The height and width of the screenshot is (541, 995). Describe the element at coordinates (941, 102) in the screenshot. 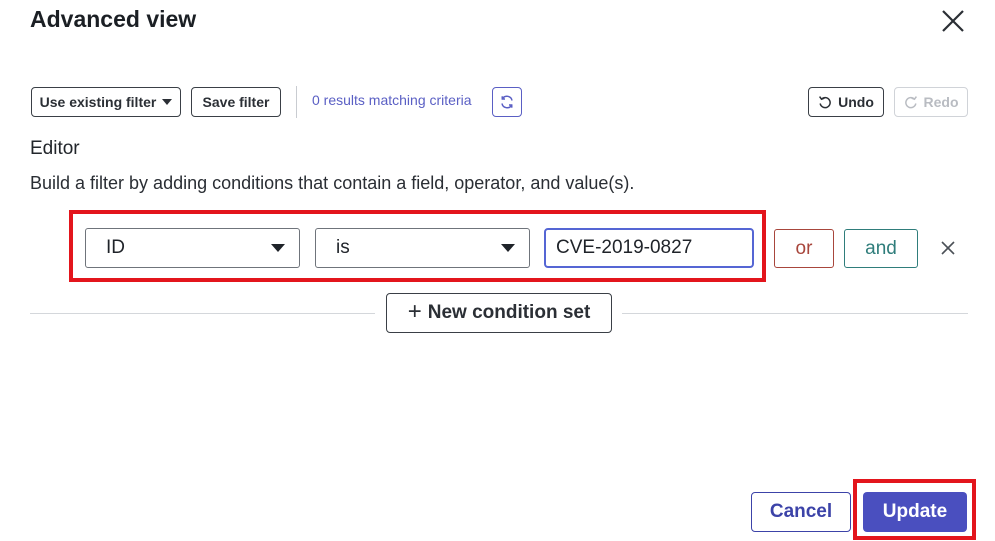

I see `redo-label: Redo` at that location.